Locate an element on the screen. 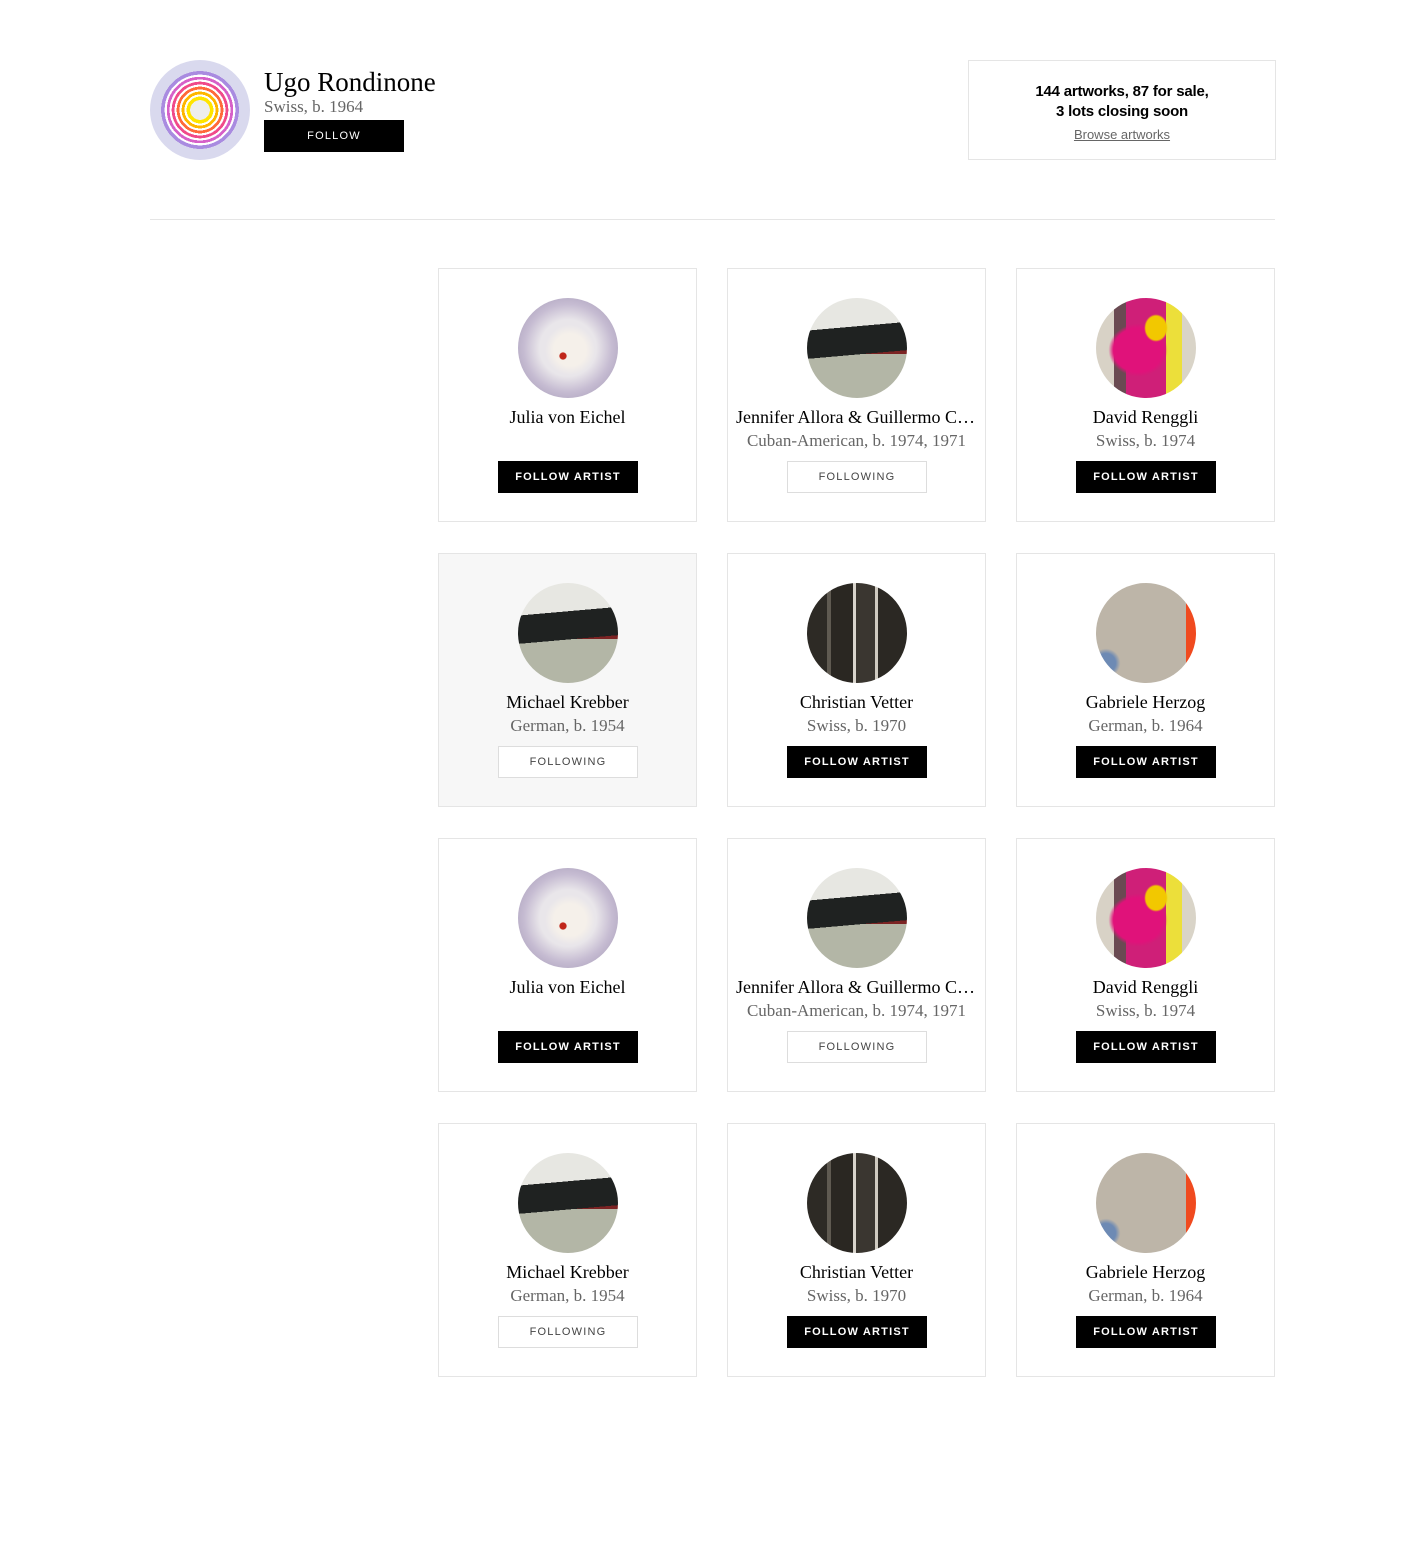  artworks-count-text: 144 artworks, 87 for sale, is located at coordinates (1122, 91).